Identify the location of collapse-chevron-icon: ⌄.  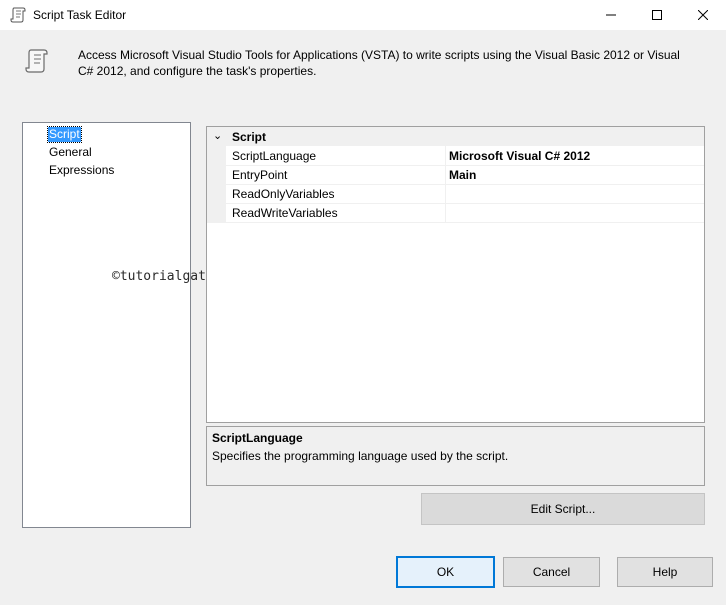
(217, 135).